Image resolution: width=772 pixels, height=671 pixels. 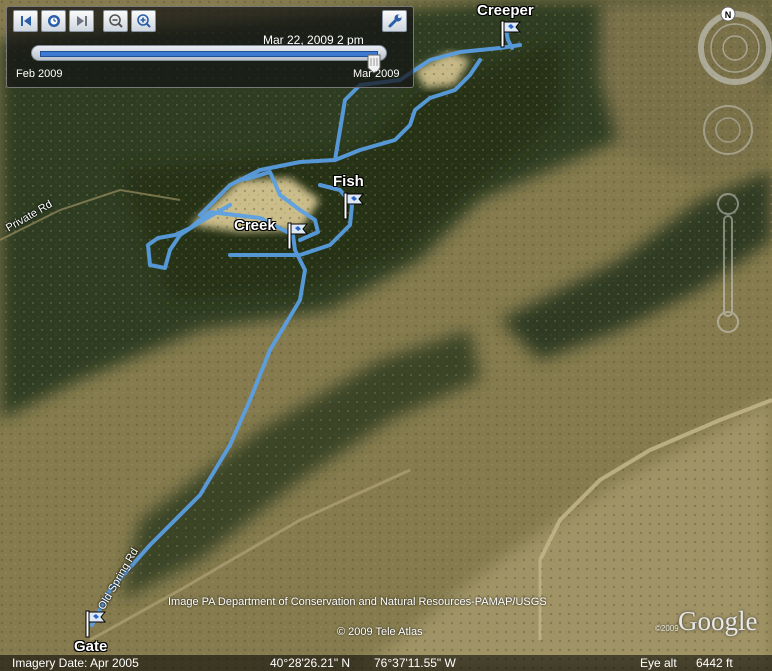 What do you see at coordinates (75, 663) in the screenshot?
I see `imagery-date: Imagery Date: Apr 2005` at bounding box center [75, 663].